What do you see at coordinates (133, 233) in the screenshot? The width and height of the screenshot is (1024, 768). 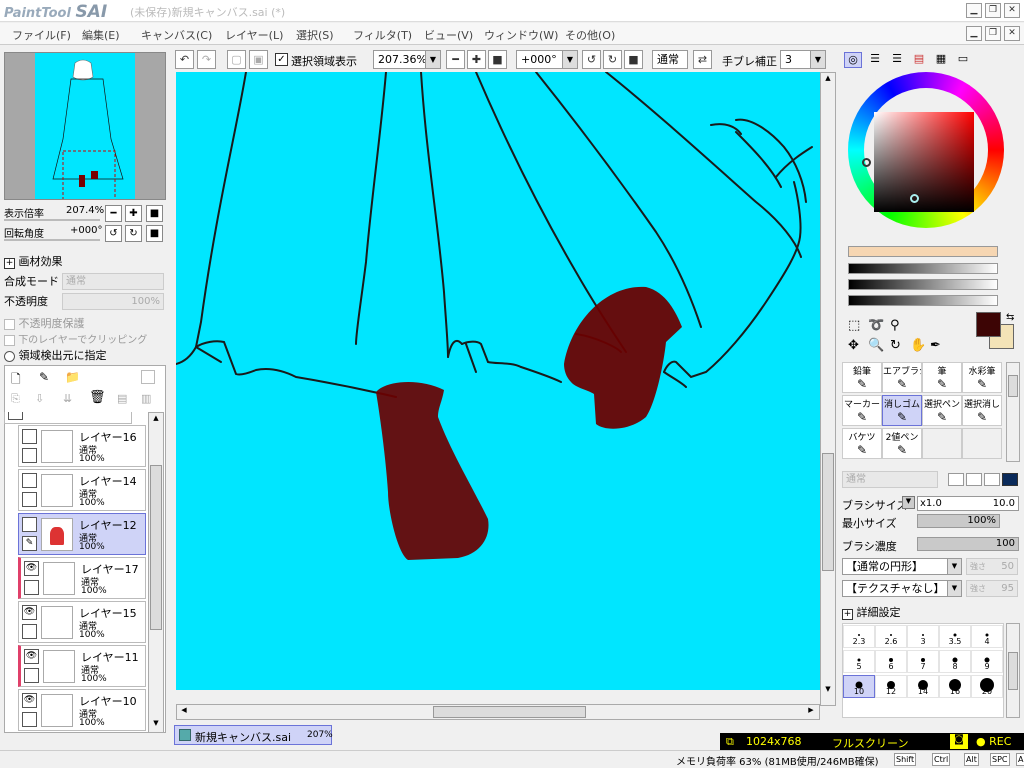 I see `nav-rotate-right-button: ↻` at bounding box center [133, 233].